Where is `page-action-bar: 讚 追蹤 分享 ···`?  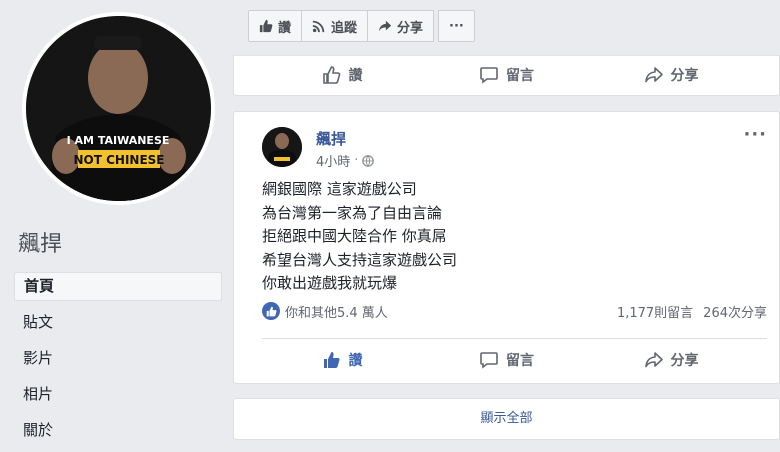
page-action-bar: 讚 追蹤 分享 ··· is located at coordinates (361, 26).